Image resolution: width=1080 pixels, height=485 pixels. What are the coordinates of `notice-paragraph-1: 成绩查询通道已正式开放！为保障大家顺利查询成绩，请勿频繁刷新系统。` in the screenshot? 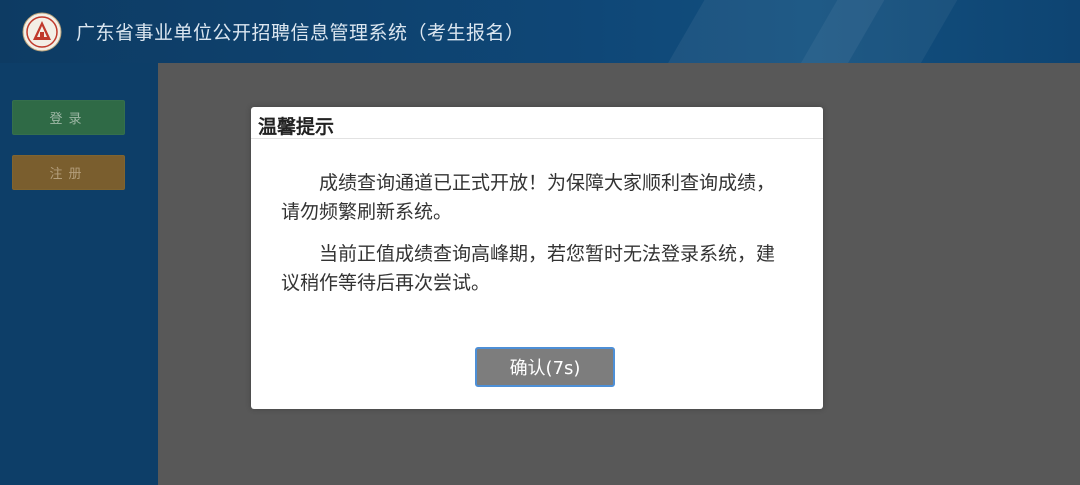 It's located at (528, 197).